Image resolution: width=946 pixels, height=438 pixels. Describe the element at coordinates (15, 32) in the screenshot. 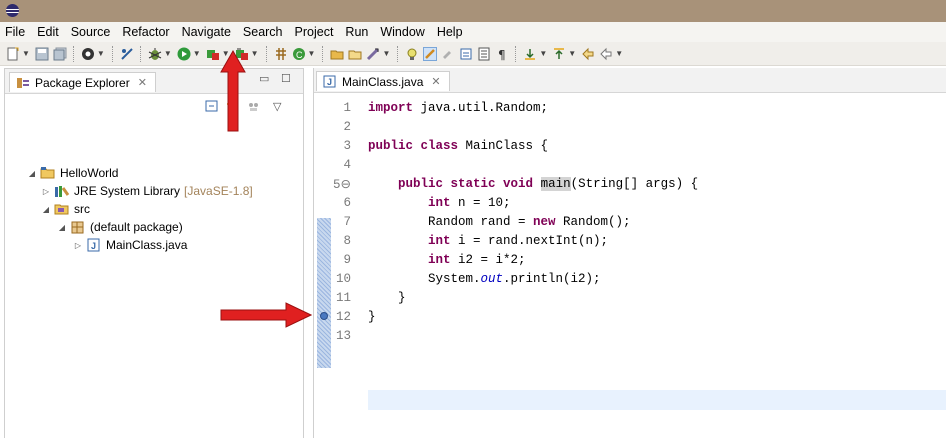

I see `menu-file: File` at that location.